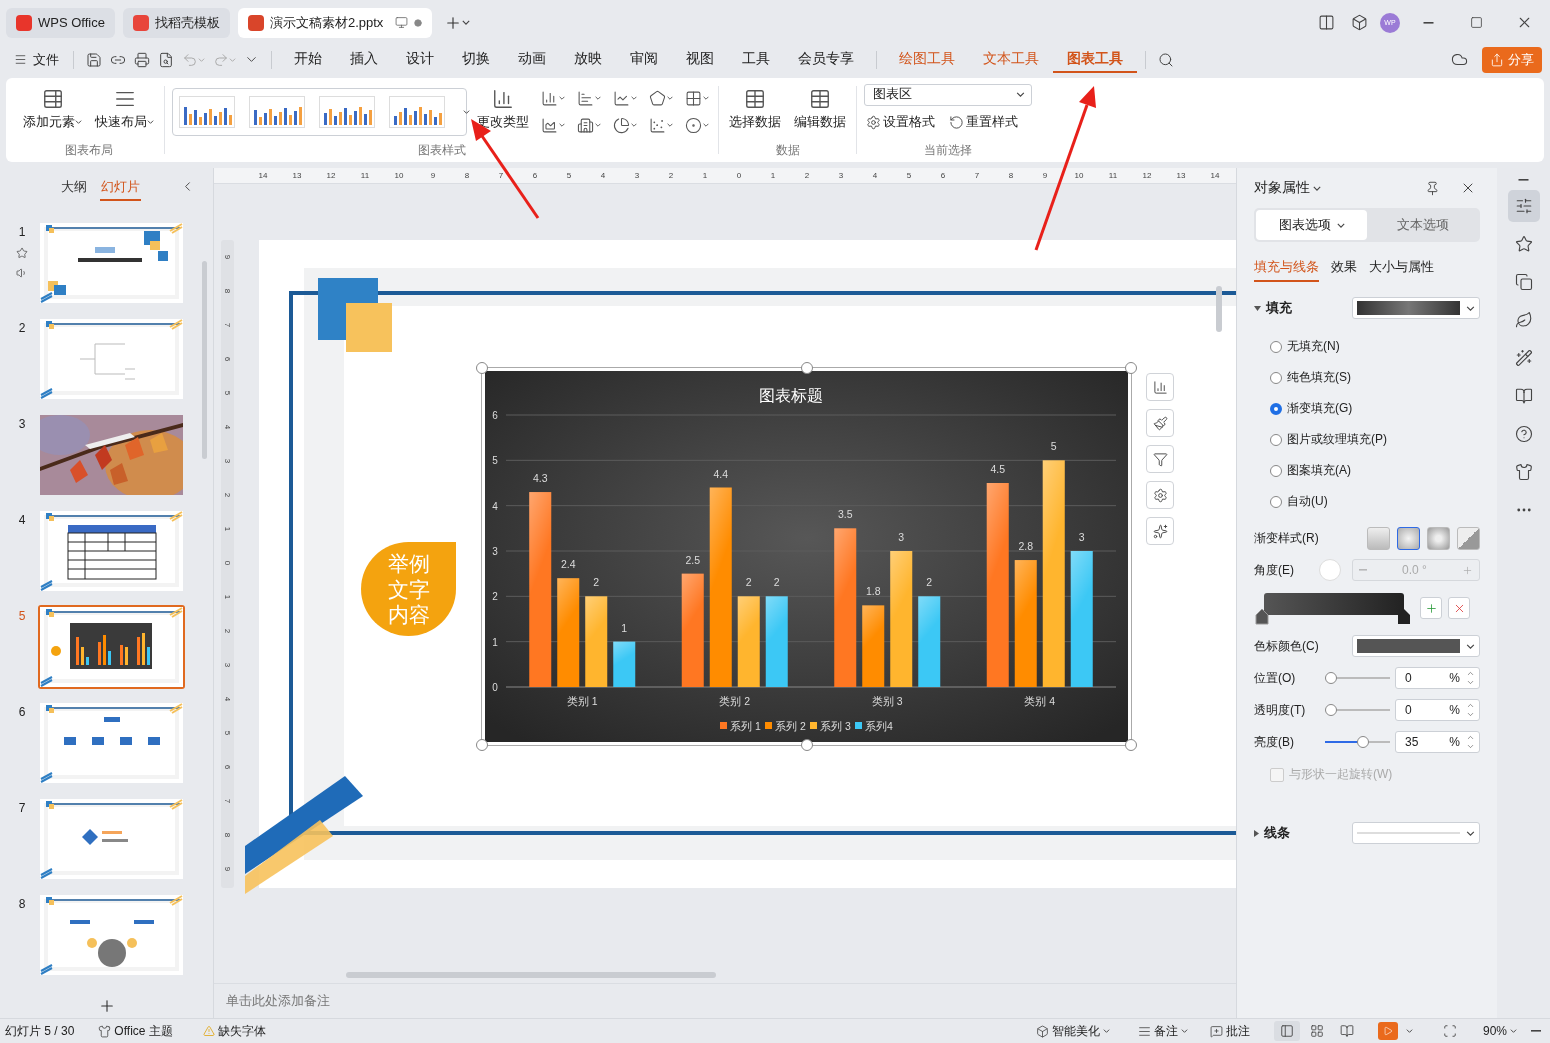 The width and height of the screenshot is (1550, 1043). Describe the element at coordinates (22, 616) in the screenshot. I see `slide-number: 5` at that location.